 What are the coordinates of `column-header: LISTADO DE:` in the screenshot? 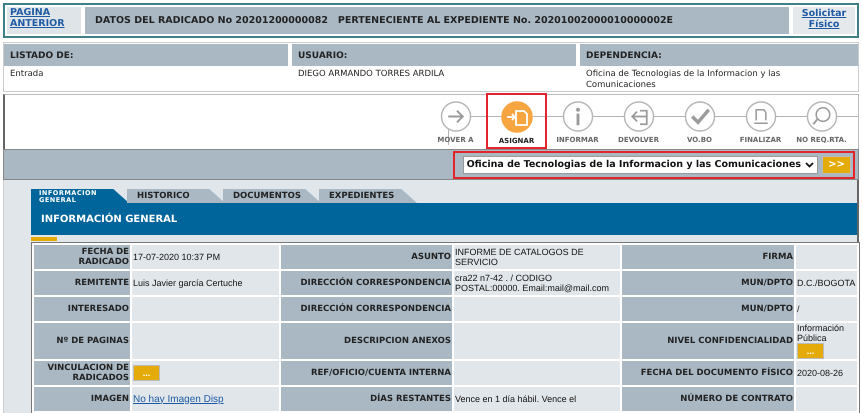 It's located at (146, 55).